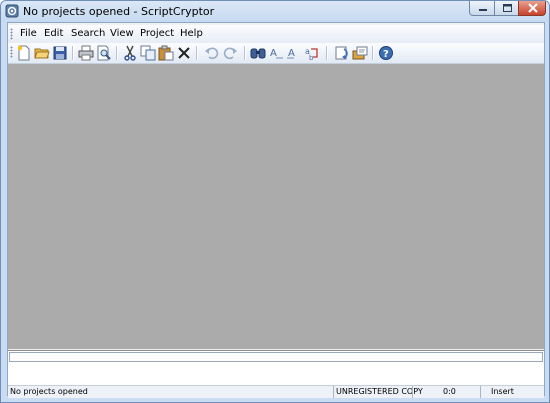  I want to click on close-icon, so click(533, 8).